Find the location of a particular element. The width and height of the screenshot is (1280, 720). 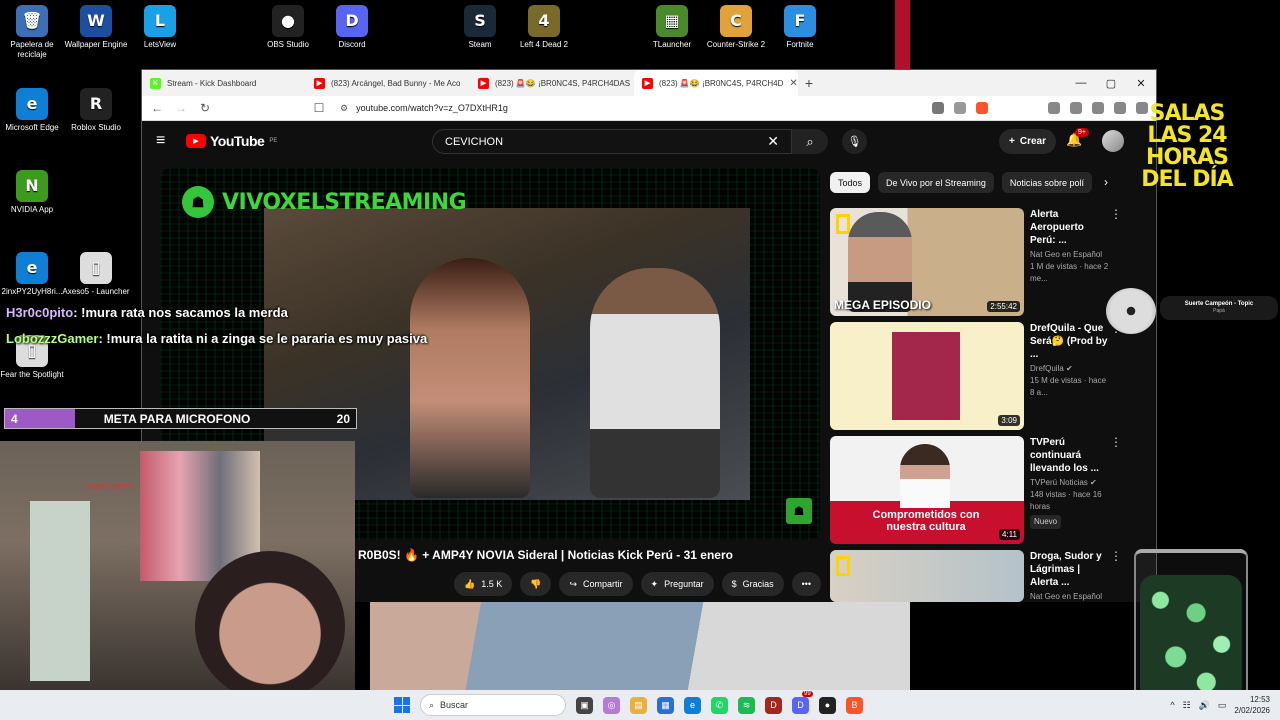

brave-shield-icon is located at coordinates (982, 108).